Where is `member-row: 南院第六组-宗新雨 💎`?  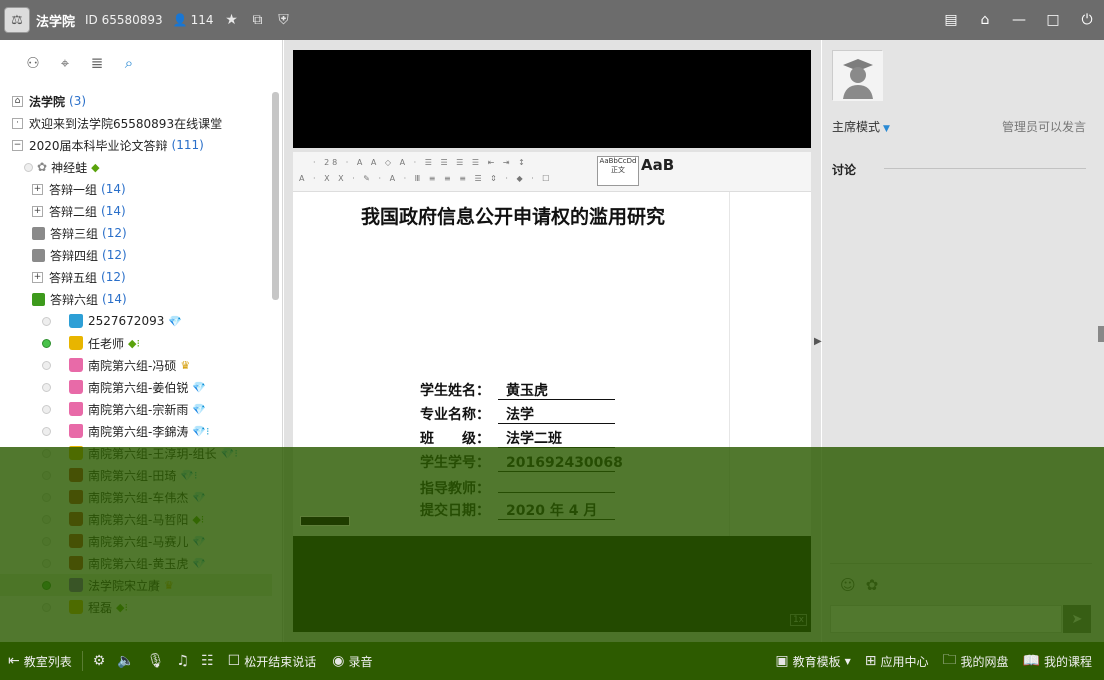
member-row: 南院第六组-宗新雨 💎 is located at coordinates (136, 409).